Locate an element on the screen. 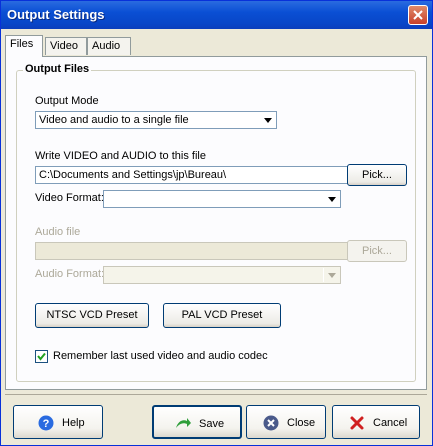 The width and height of the screenshot is (433, 446). tab-files-label: Files is located at coordinates (22, 44).